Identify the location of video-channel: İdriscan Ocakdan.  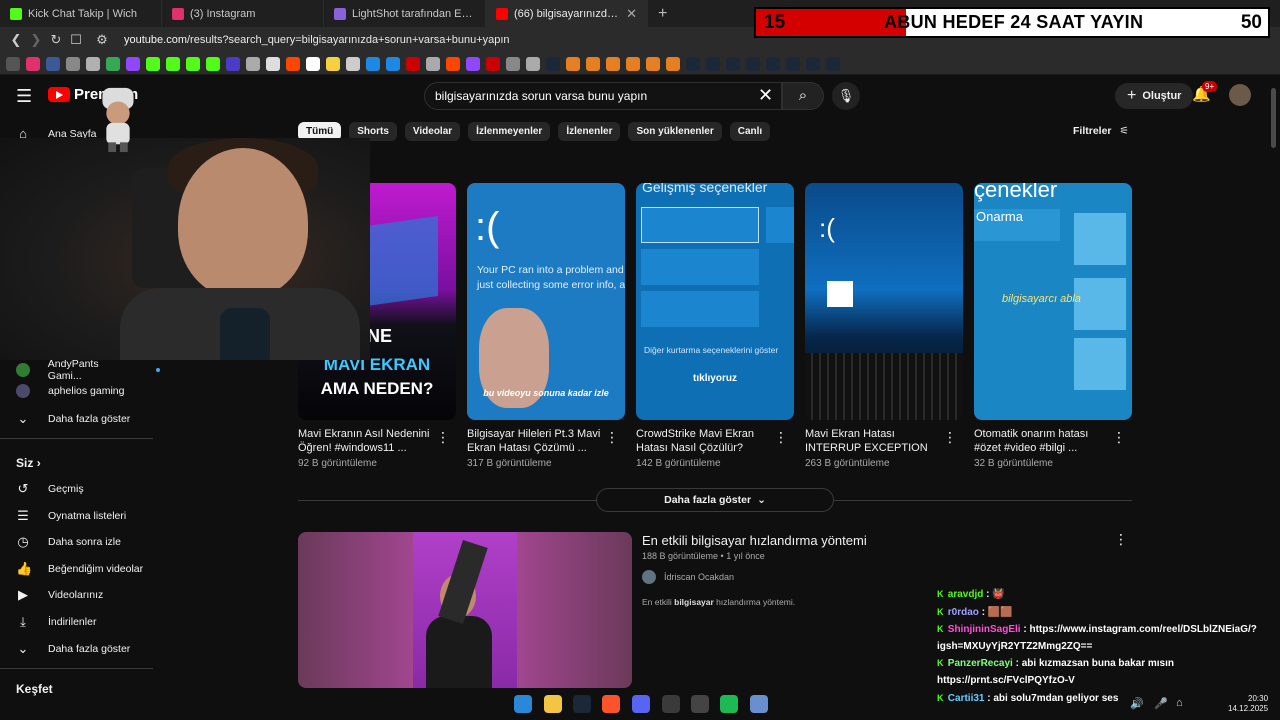
(688, 577).